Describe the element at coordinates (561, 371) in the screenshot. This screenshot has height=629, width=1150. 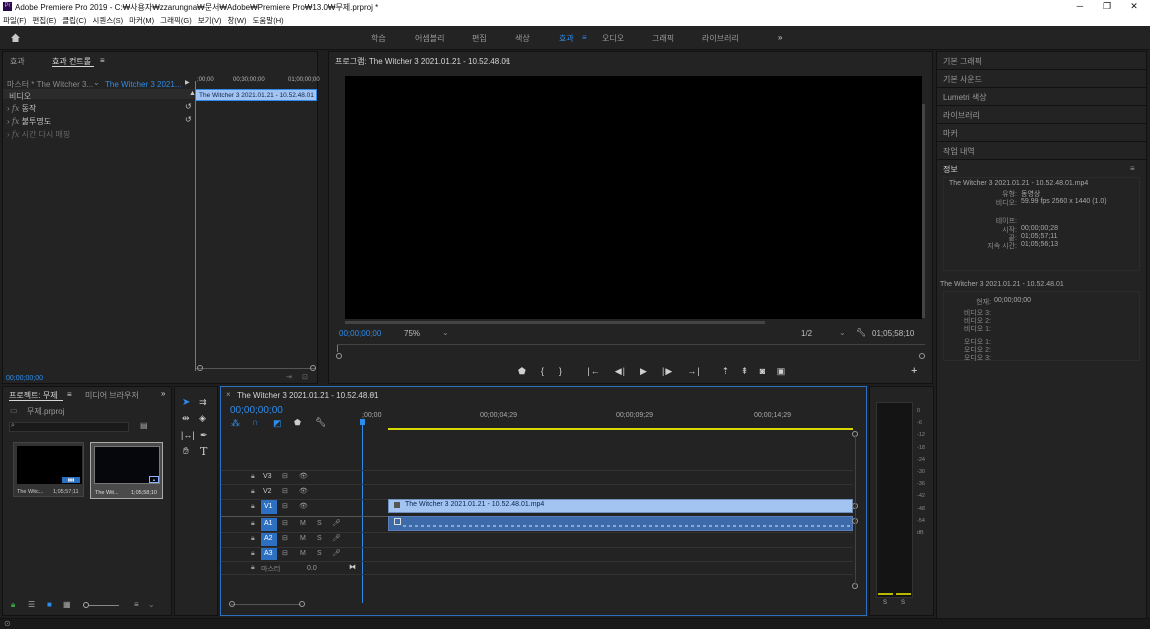
I see `mark-out-icon: }` at that location.